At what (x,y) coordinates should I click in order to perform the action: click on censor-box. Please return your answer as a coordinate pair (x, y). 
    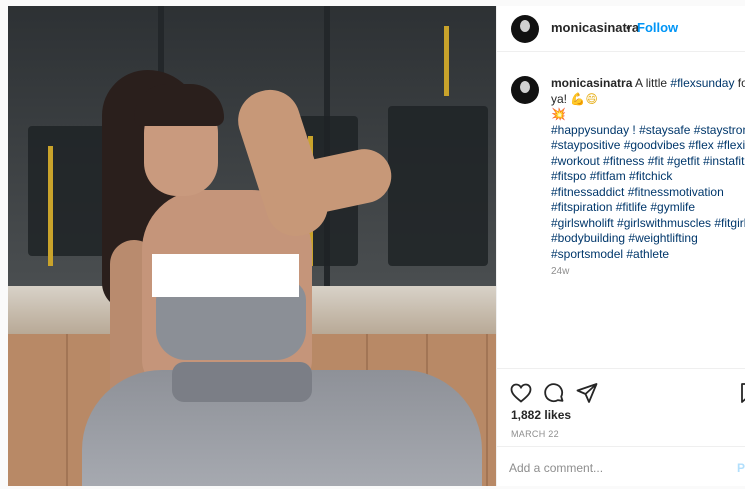
    Looking at the image, I should click on (225, 275).